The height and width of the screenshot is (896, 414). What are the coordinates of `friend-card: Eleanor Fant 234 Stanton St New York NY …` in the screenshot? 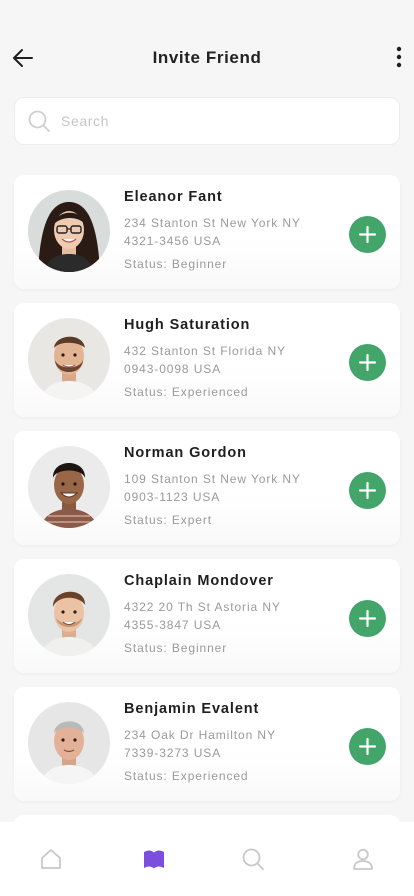 It's located at (207, 232).